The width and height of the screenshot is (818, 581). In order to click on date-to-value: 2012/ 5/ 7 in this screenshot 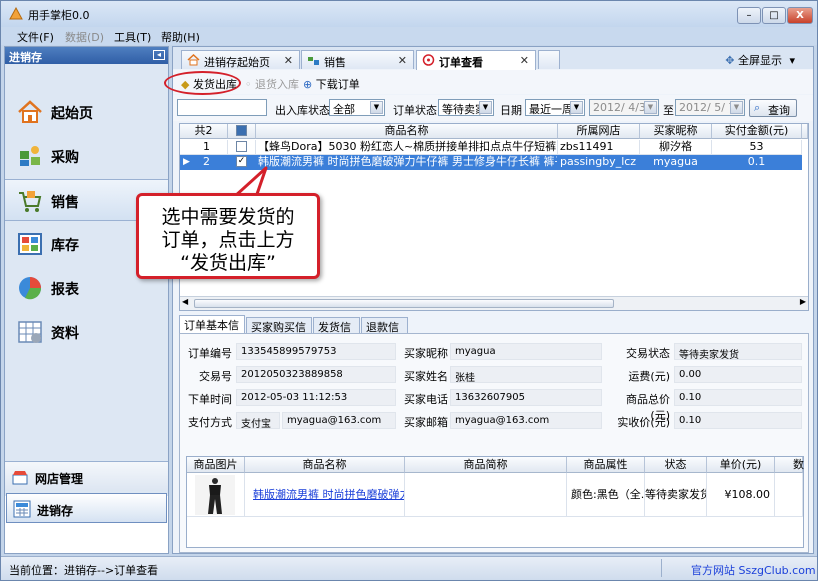, I will do `click(707, 107)`.